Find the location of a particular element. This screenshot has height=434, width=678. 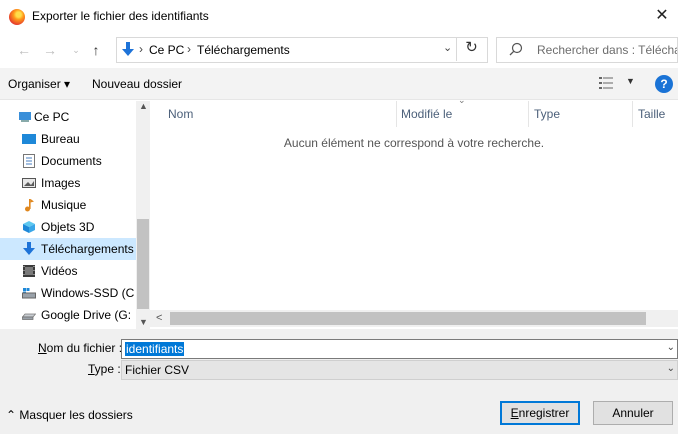

sidebar-item-label: Objets 3D is located at coordinates (68, 227).